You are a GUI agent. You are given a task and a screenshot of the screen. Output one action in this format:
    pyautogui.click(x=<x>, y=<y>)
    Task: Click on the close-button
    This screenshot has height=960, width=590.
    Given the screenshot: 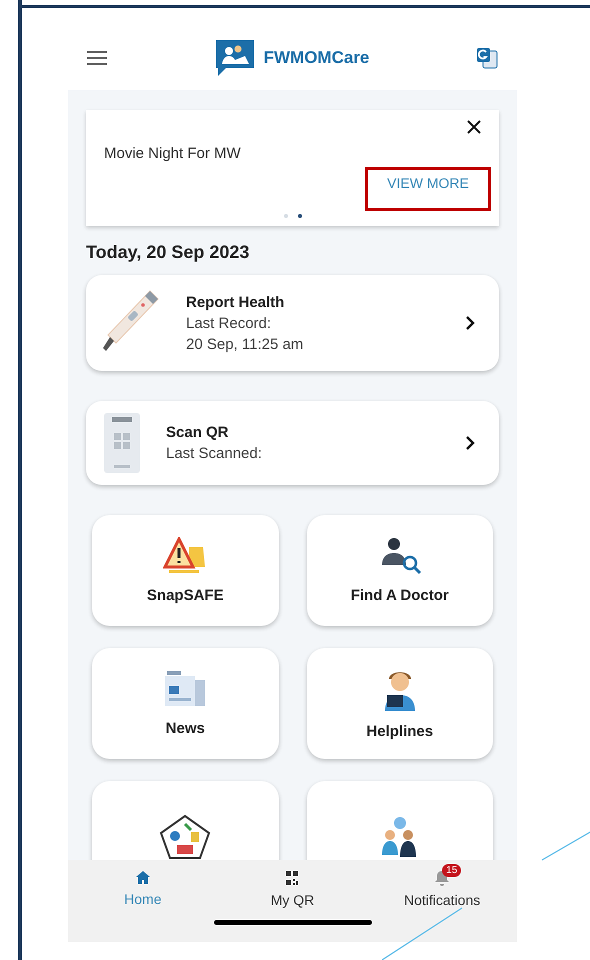 What is the action you would take?
    pyautogui.click(x=474, y=127)
    